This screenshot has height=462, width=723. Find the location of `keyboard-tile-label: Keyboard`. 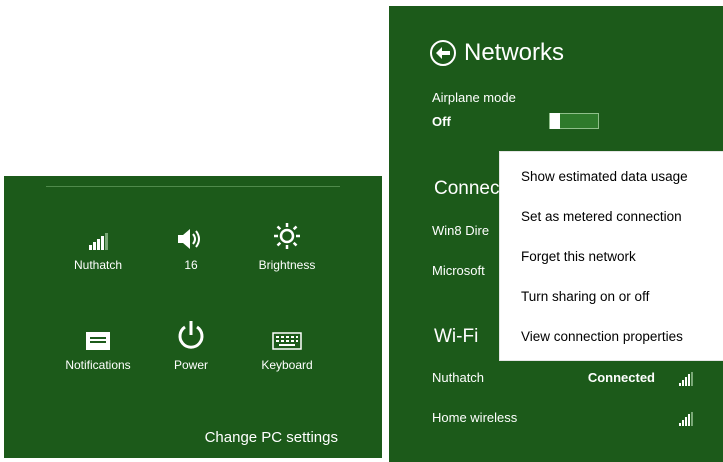

keyboard-tile-label: Keyboard is located at coordinates (287, 365).